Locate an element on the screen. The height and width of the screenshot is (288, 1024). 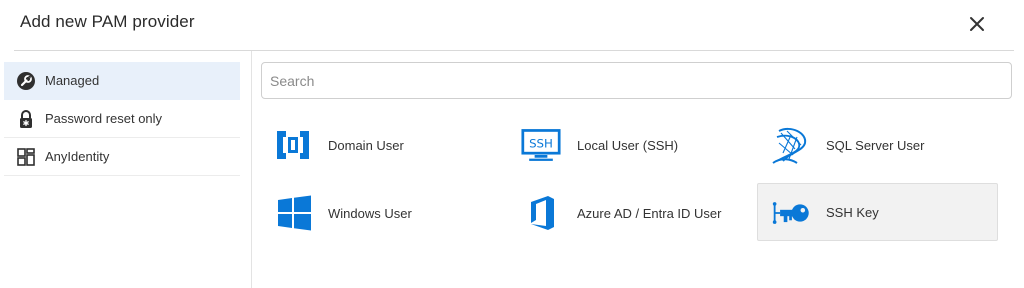
provider-label: Domain User is located at coordinates (366, 145).